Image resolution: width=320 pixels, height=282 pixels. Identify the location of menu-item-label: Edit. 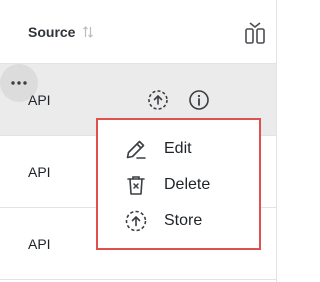
(178, 148).